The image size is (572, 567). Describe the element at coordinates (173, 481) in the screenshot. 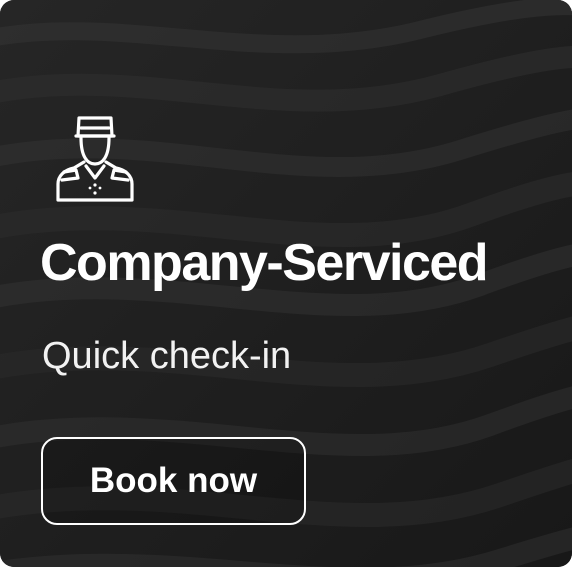

I see `book-now-button: Book now` at that location.